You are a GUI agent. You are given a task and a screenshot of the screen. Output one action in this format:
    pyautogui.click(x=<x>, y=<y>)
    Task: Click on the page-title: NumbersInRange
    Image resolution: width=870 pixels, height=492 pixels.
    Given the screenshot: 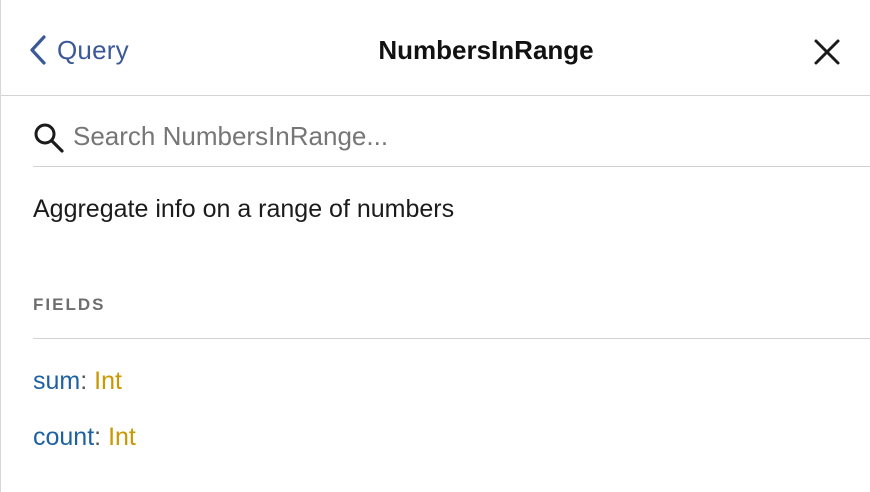 What is the action you would take?
    pyautogui.click(x=486, y=50)
    